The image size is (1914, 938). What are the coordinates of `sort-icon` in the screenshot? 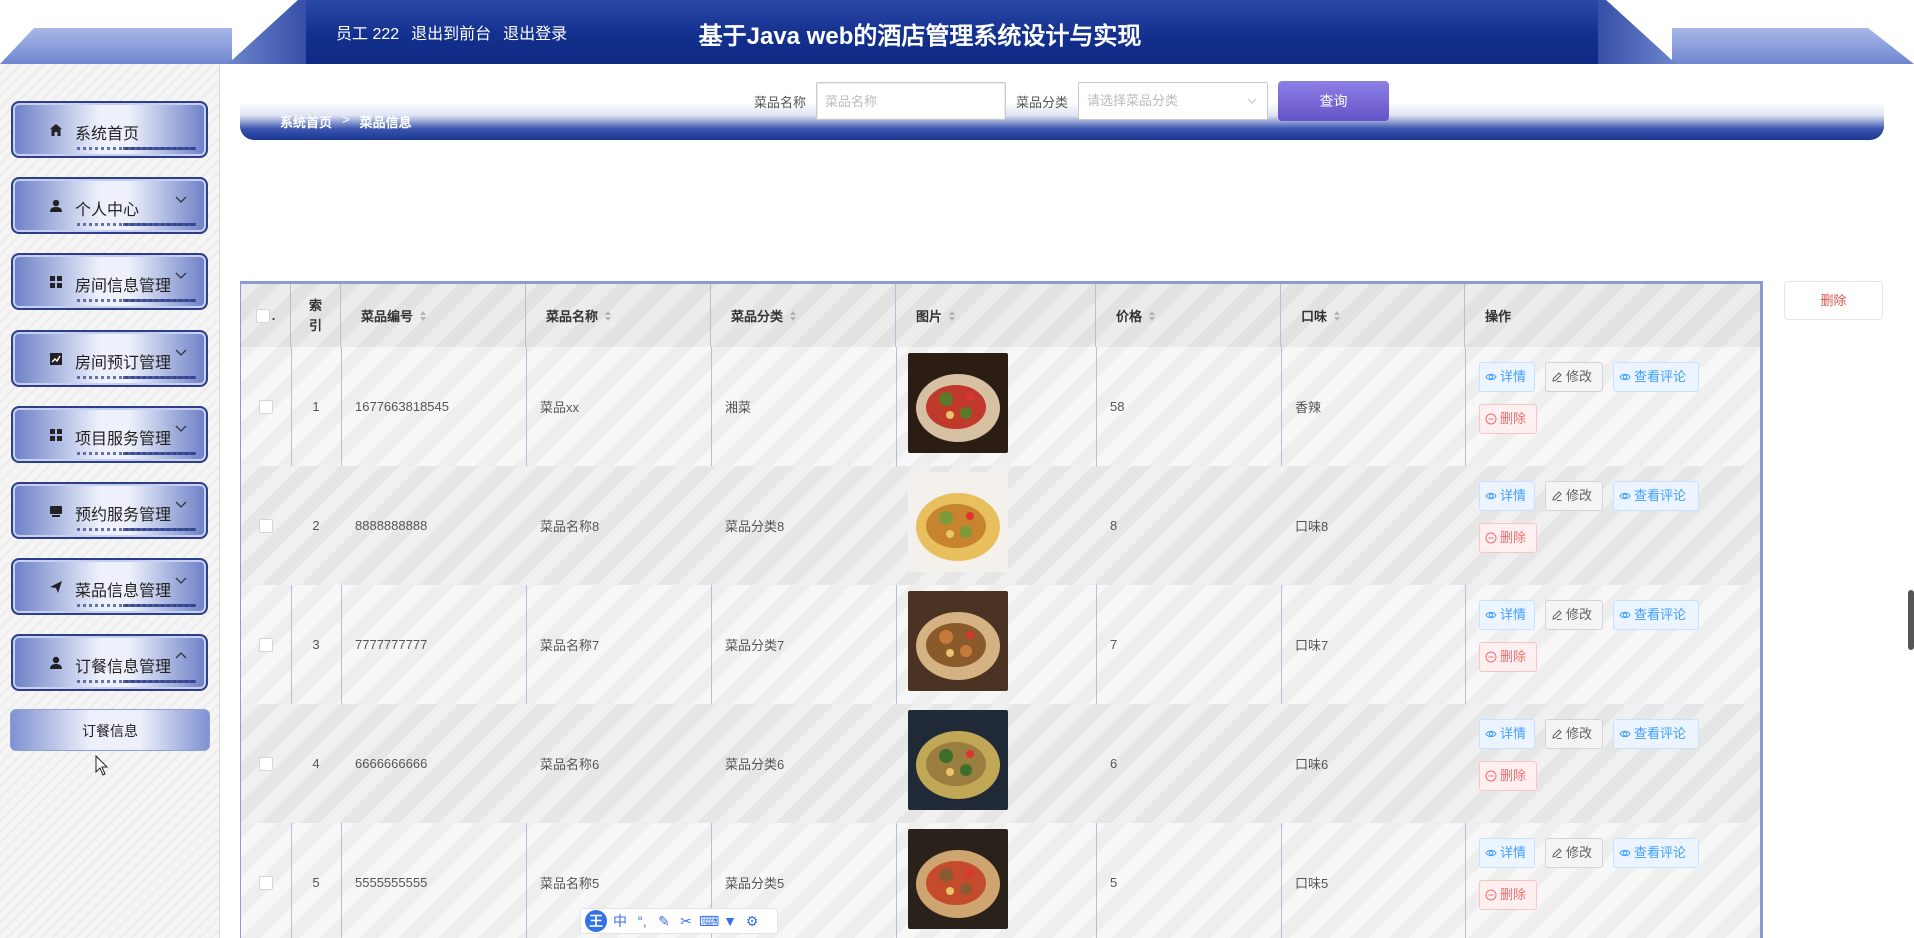 It's located at (1337, 315).